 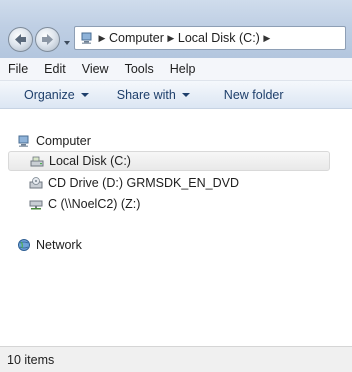 What do you see at coordinates (169, 161) in the screenshot?
I see `tree-item-local-disk: Local Disk (C:)` at bounding box center [169, 161].